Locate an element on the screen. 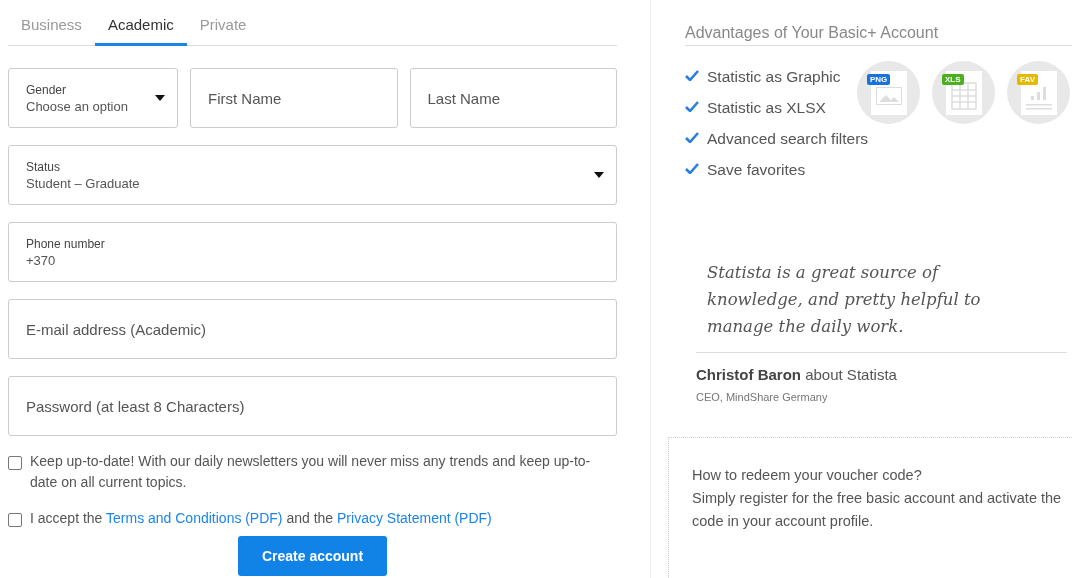 This screenshot has width=1072, height=578. tab: Business is located at coordinates (51, 27).